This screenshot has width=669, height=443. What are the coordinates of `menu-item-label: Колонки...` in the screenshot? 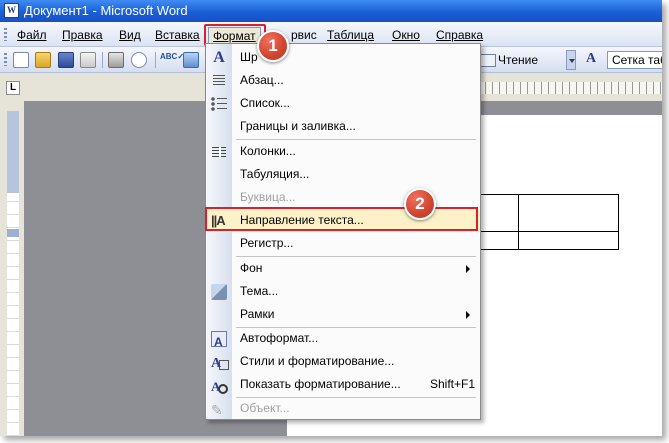 It's located at (268, 151).